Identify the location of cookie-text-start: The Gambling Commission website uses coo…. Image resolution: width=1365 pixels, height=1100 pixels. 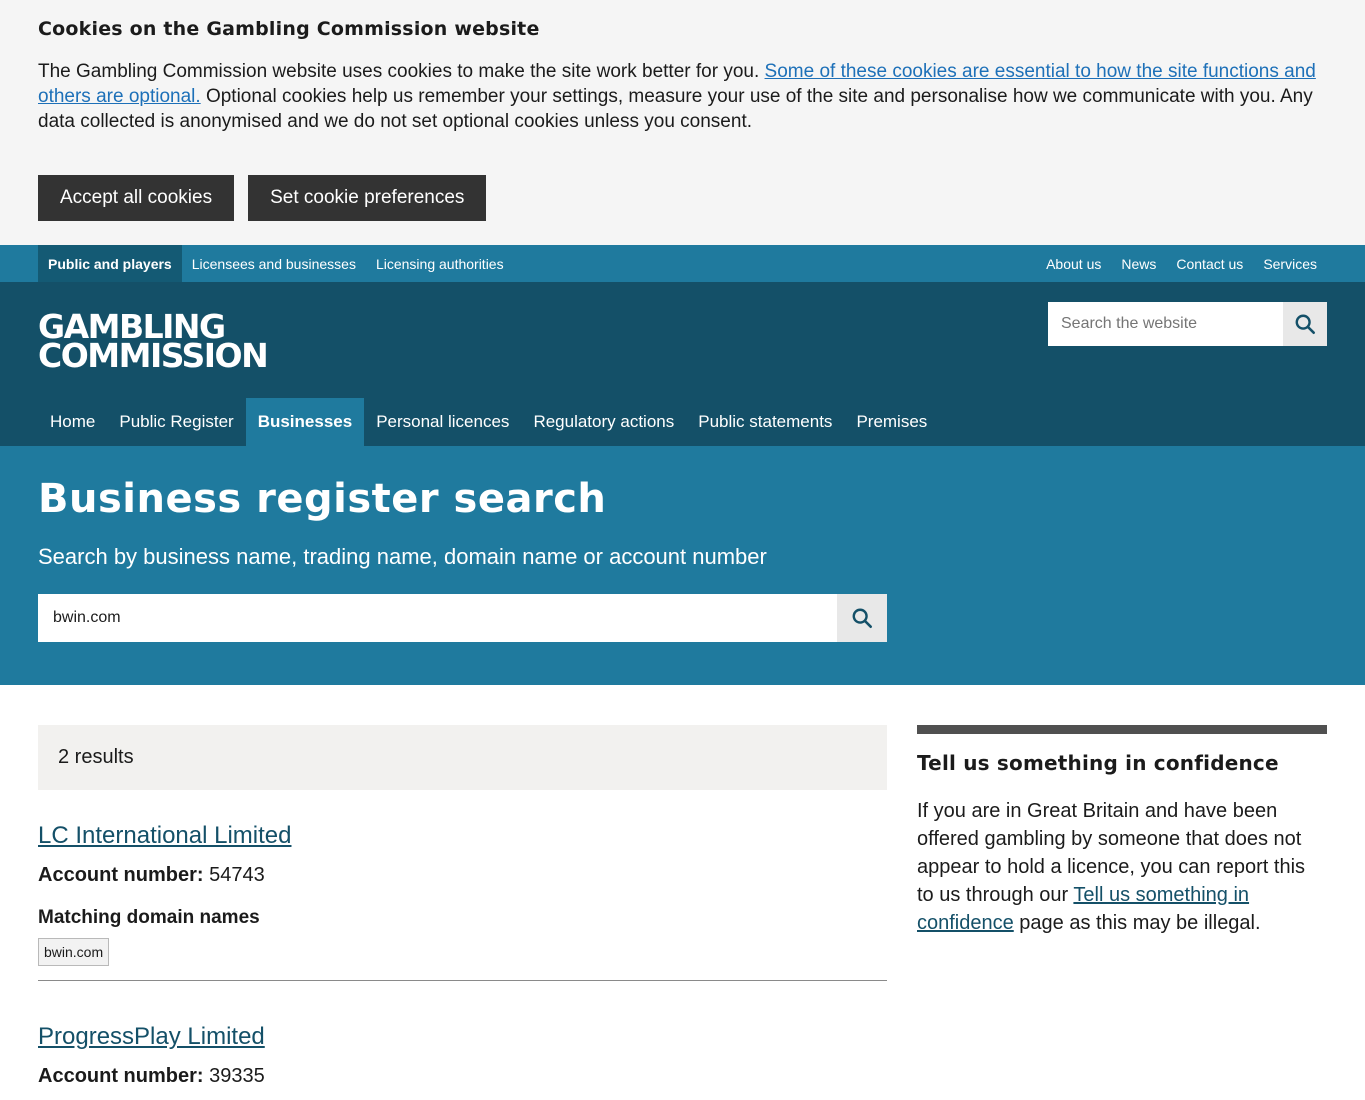
(401, 71).